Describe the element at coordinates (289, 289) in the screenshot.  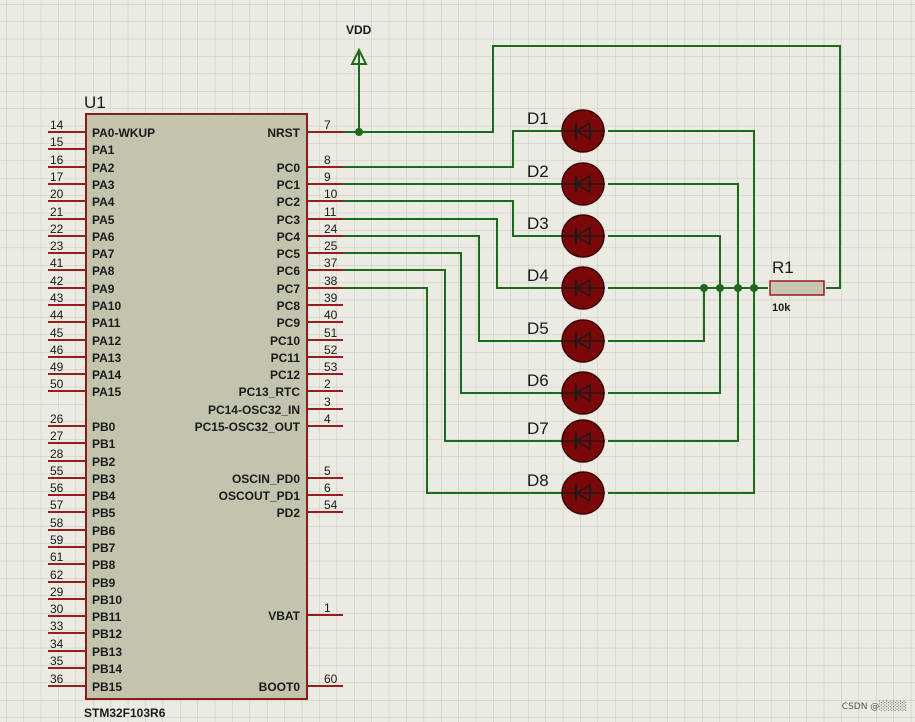
I see `pin-label-pc7: PC7` at that location.